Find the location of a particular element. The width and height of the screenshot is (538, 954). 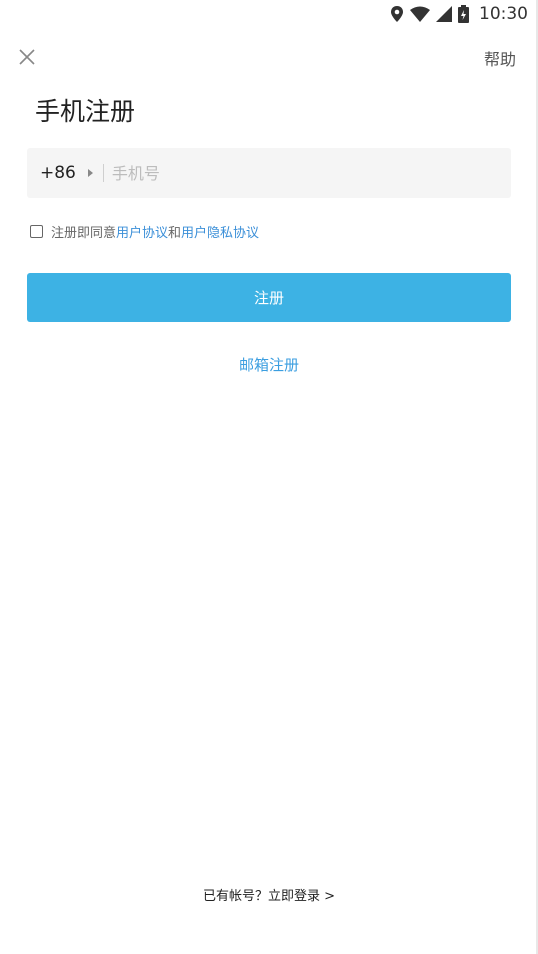

battery-icon is located at coordinates (463, 14).